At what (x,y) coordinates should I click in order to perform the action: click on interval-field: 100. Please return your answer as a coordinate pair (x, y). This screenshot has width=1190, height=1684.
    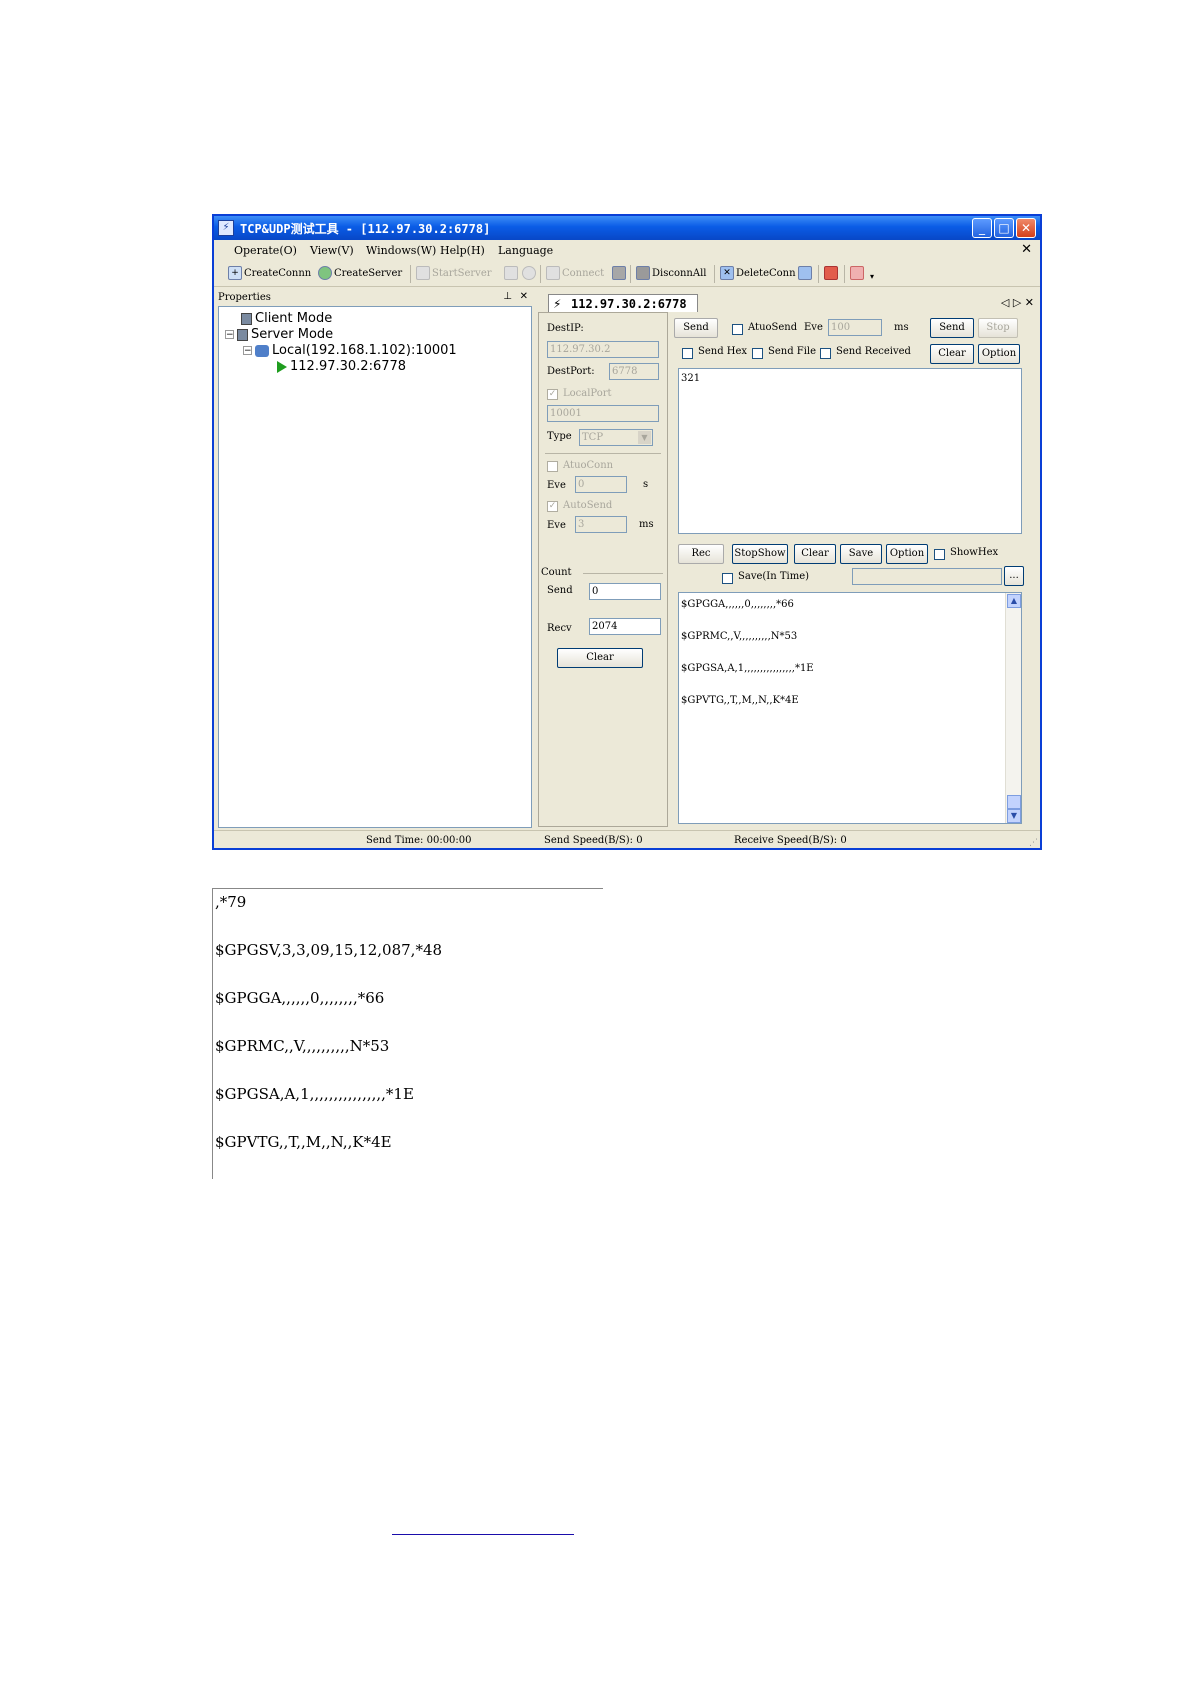
    Looking at the image, I should click on (855, 327).